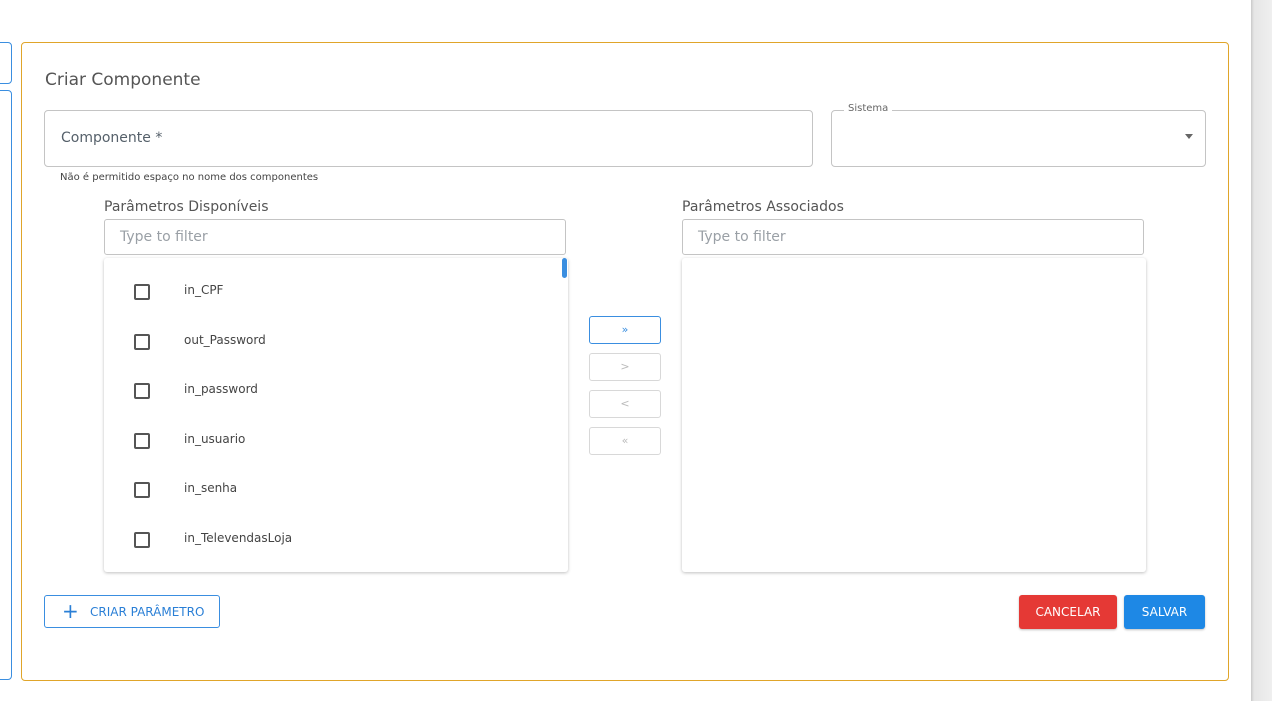 The image size is (1272, 701). What do you see at coordinates (225, 340) in the screenshot?
I see `list-item-label: out_Password` at bounding box center [225, 340].